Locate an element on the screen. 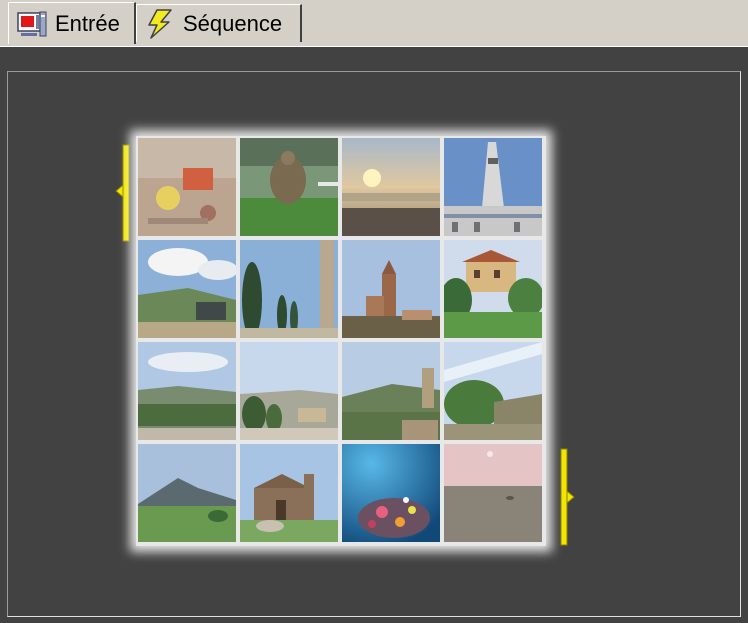  tab-entree: Entrée is located at coordinates (72, 23).